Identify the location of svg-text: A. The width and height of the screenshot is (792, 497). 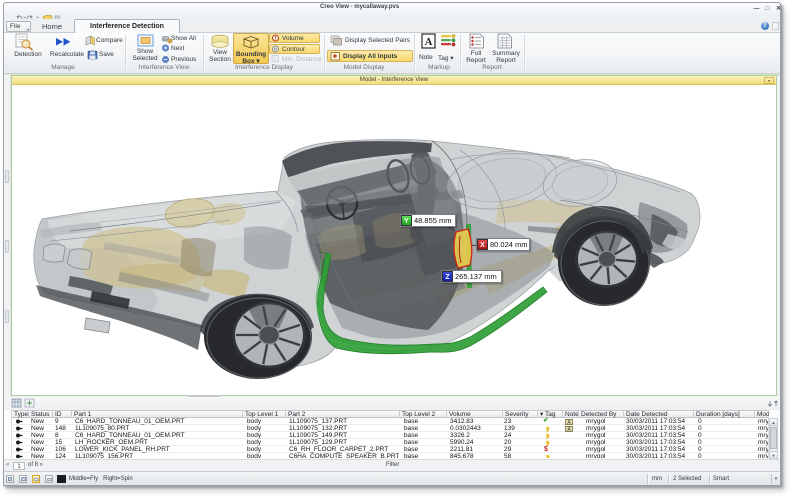
(429, 42).